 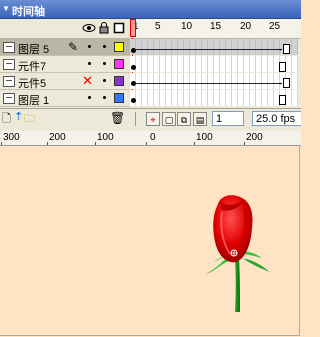 I want to click on lock-icon, so click(x=104, y=28).